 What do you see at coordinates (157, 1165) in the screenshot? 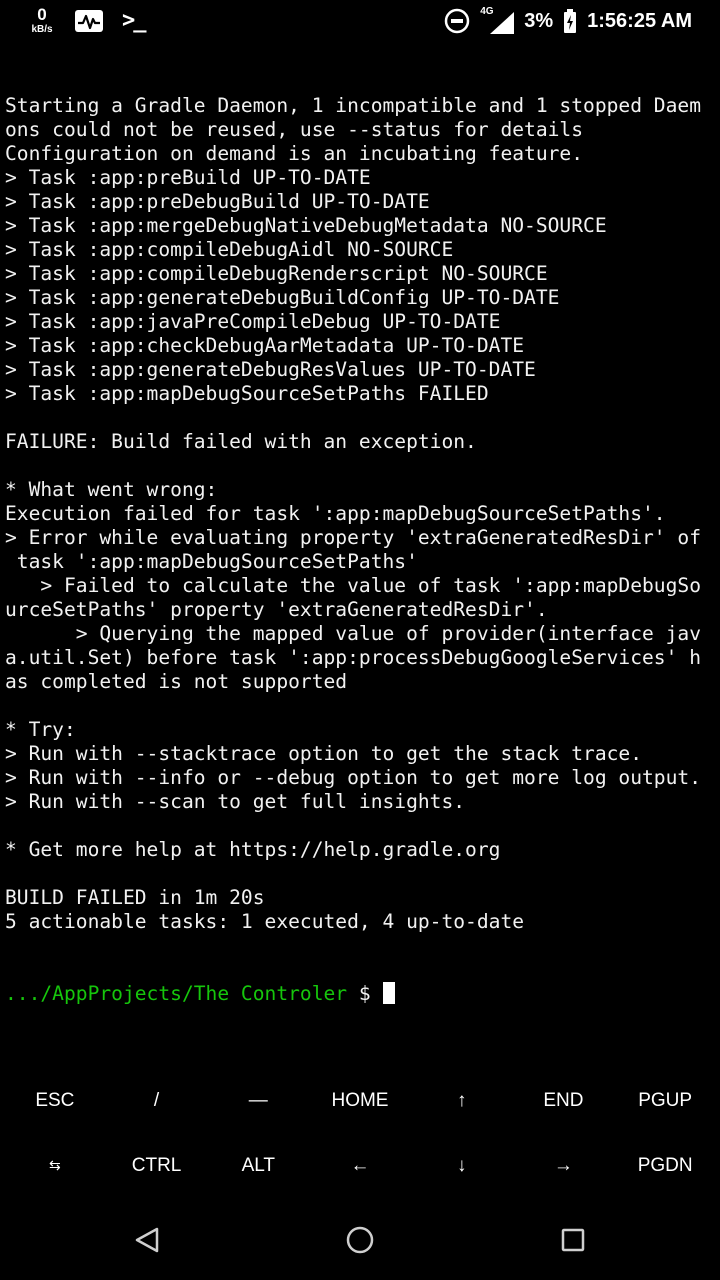
I see `key-ctrl: CTRL` at bounding box center [157, 1165].